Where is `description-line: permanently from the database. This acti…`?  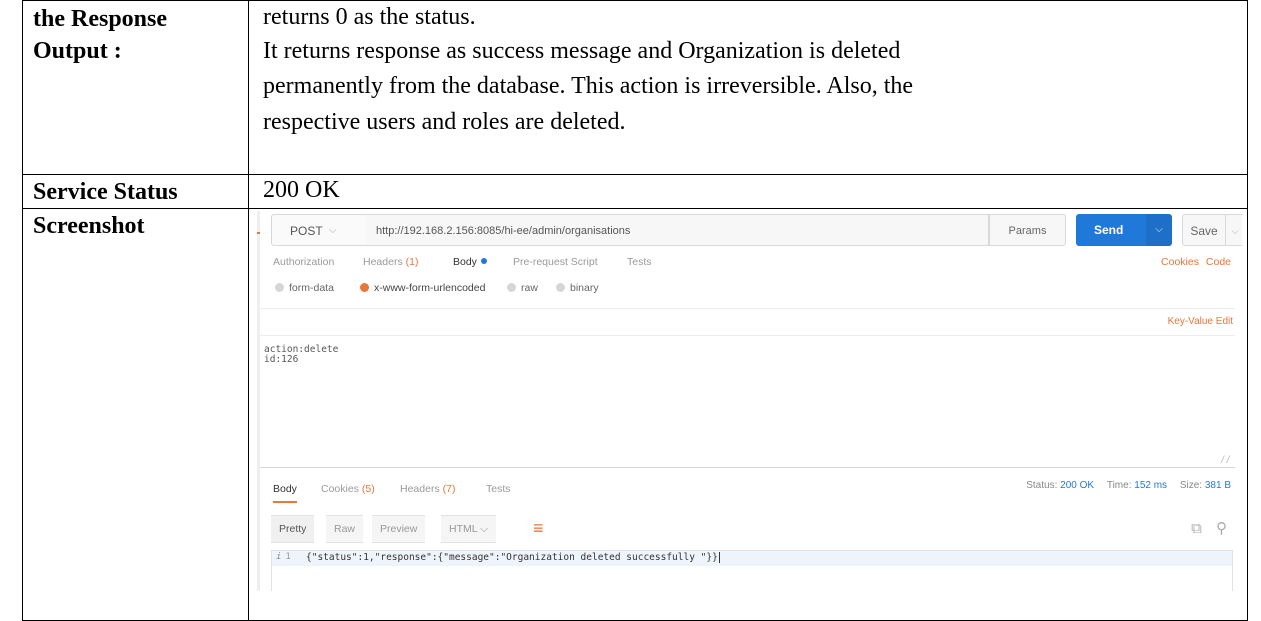
description-line: permanently from the database. This acti… is located at coordinates (588, 86).